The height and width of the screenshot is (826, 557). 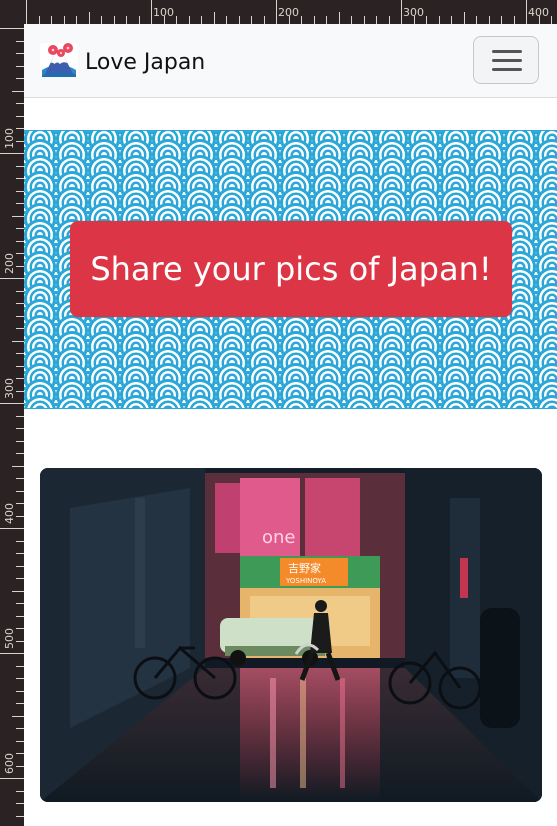 I want to click on brand-link: Love Japan, so click(x=122, y=62).